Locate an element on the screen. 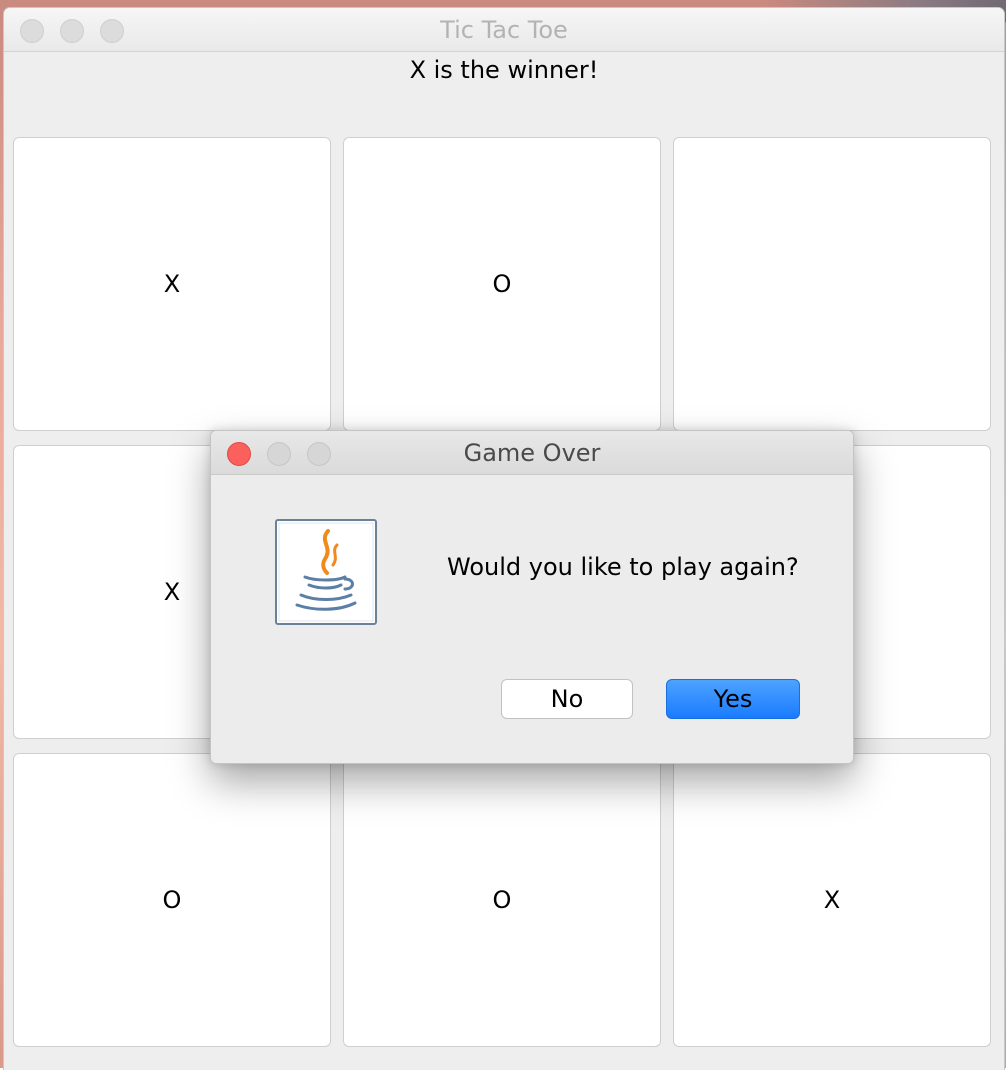  game-status-label: X is the winner! is located at coordinates (504, 70).